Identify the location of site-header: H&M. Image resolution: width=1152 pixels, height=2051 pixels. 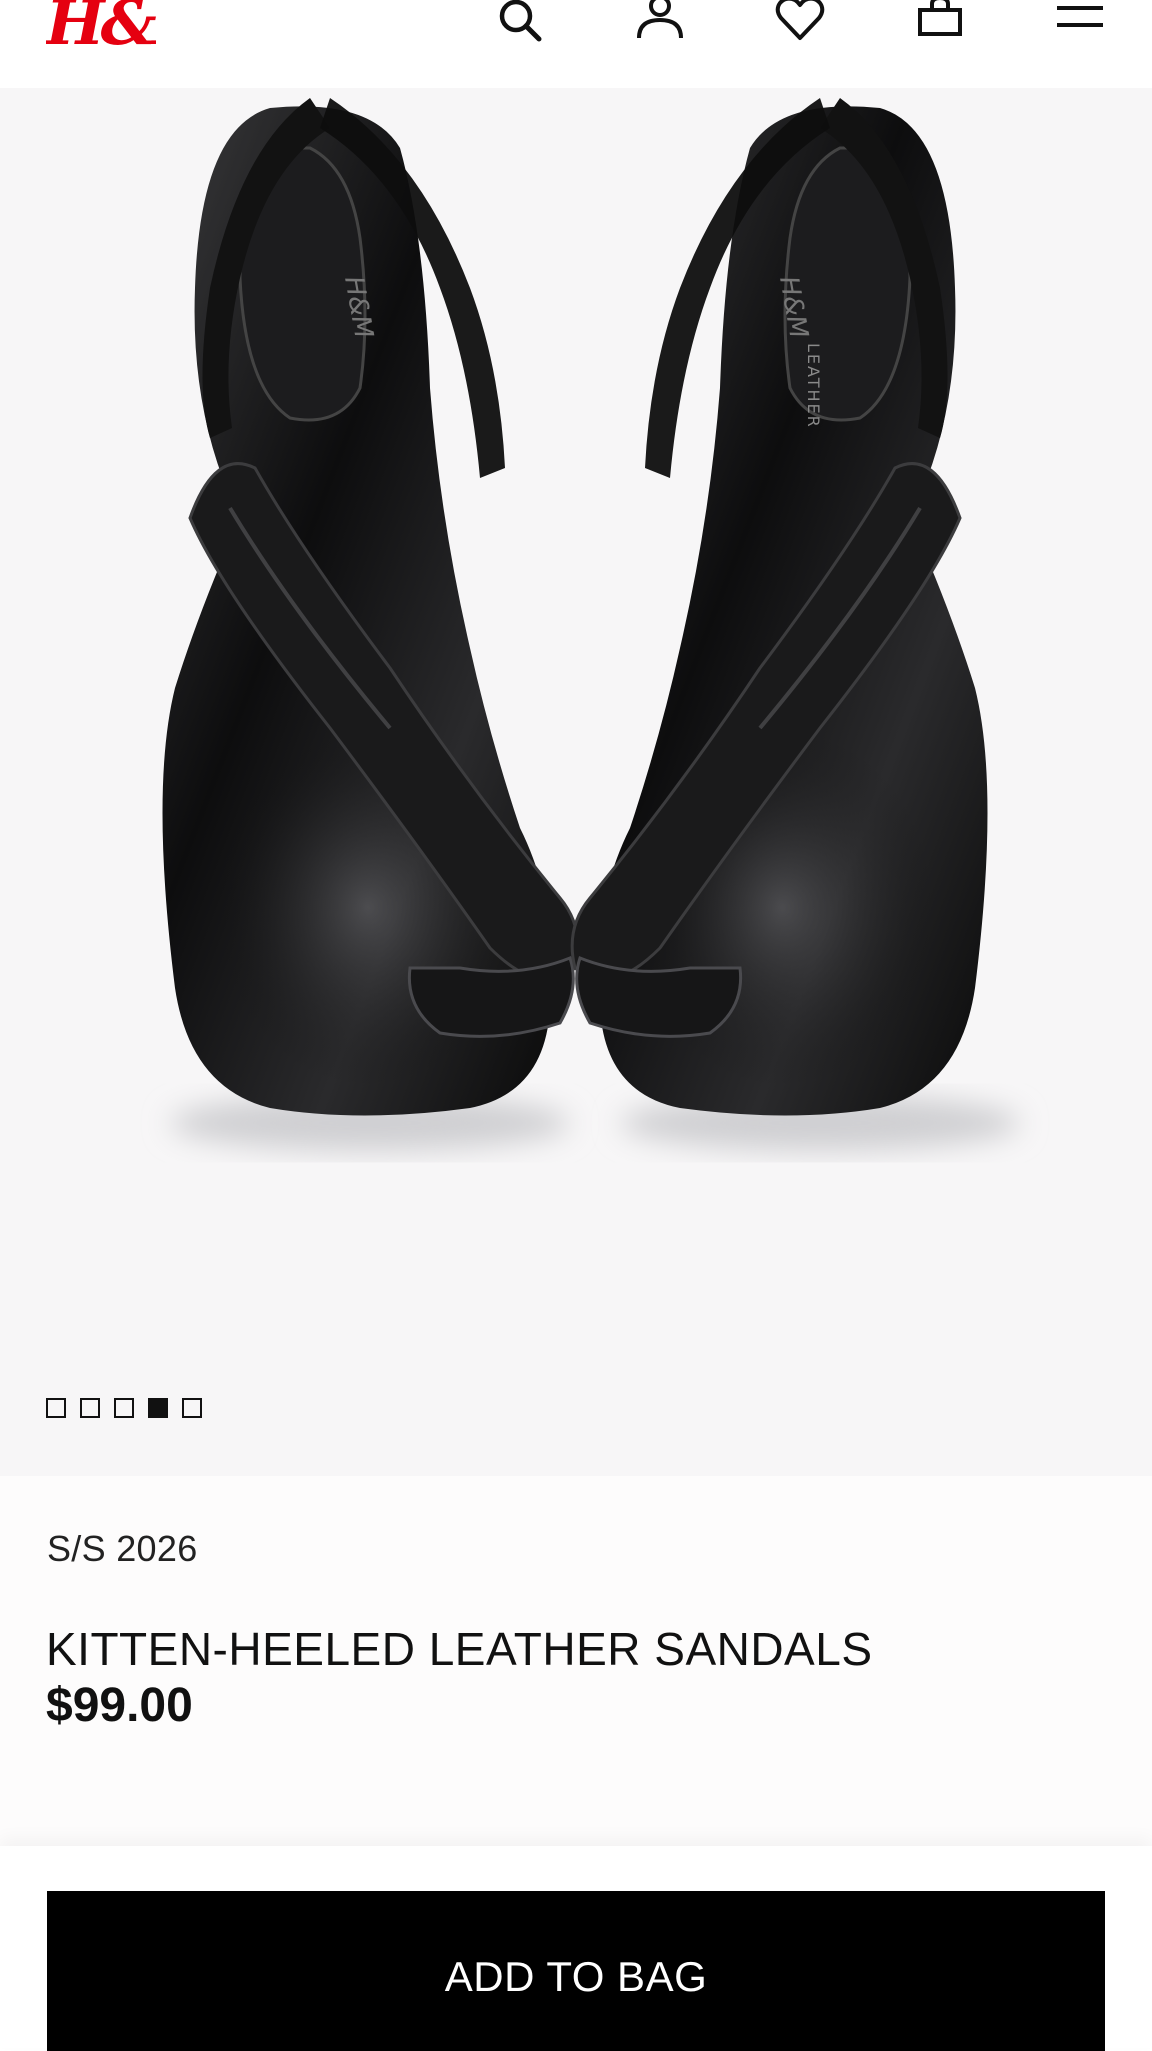
(576, 44).